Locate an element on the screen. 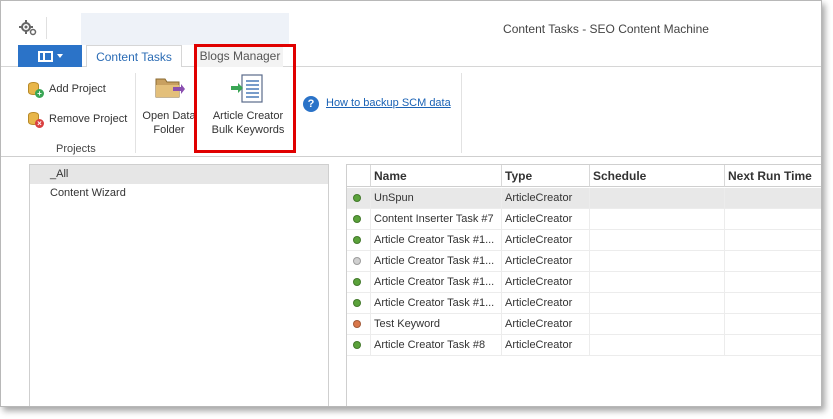  grid-header-next-run: Next Run Time is located at coordinates (773, 176).